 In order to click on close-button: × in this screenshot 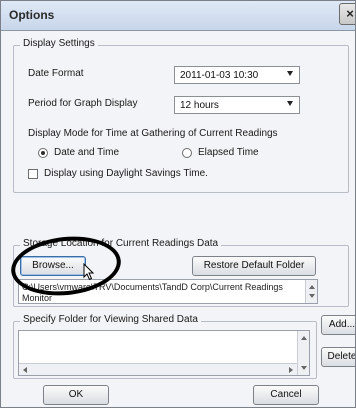, I will do `click(347, 14)`.